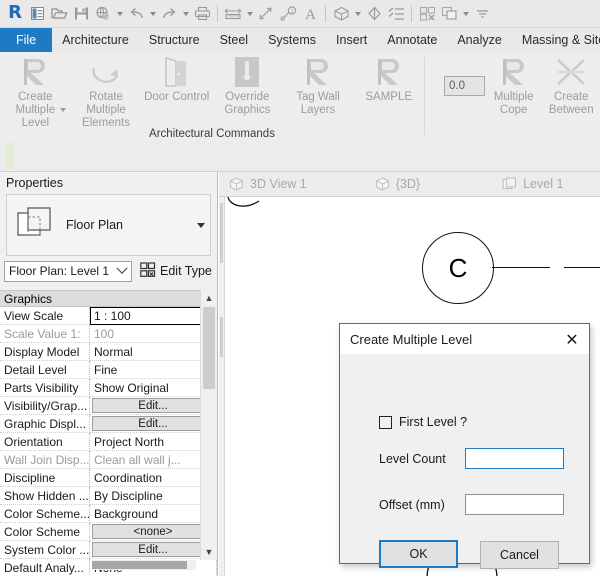 This screenshot has width=600, height=576. I want to click on properties-horizontal-scrollbar, so click(144, 565).